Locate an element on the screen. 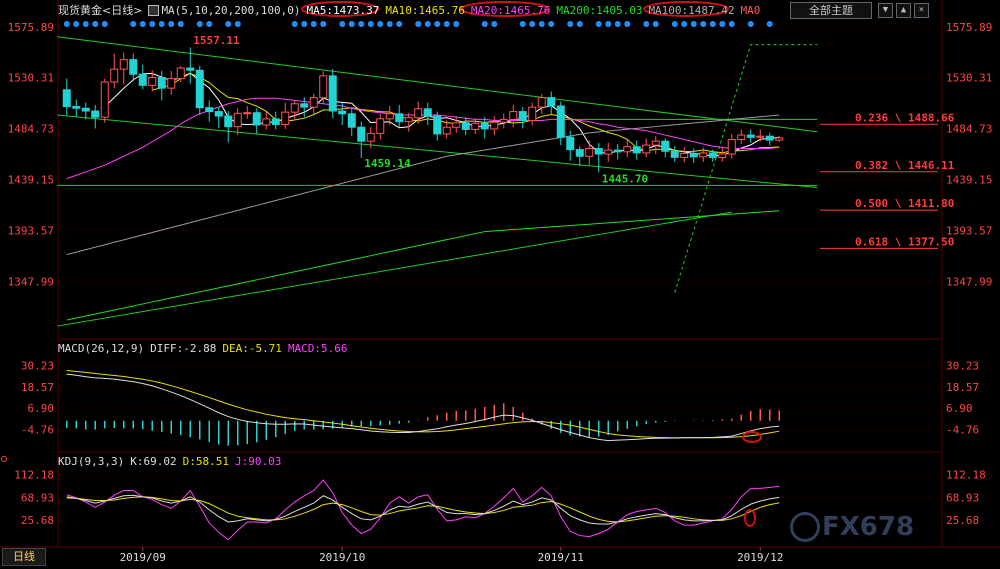  close-button: × is located at coordinates (921, 10).